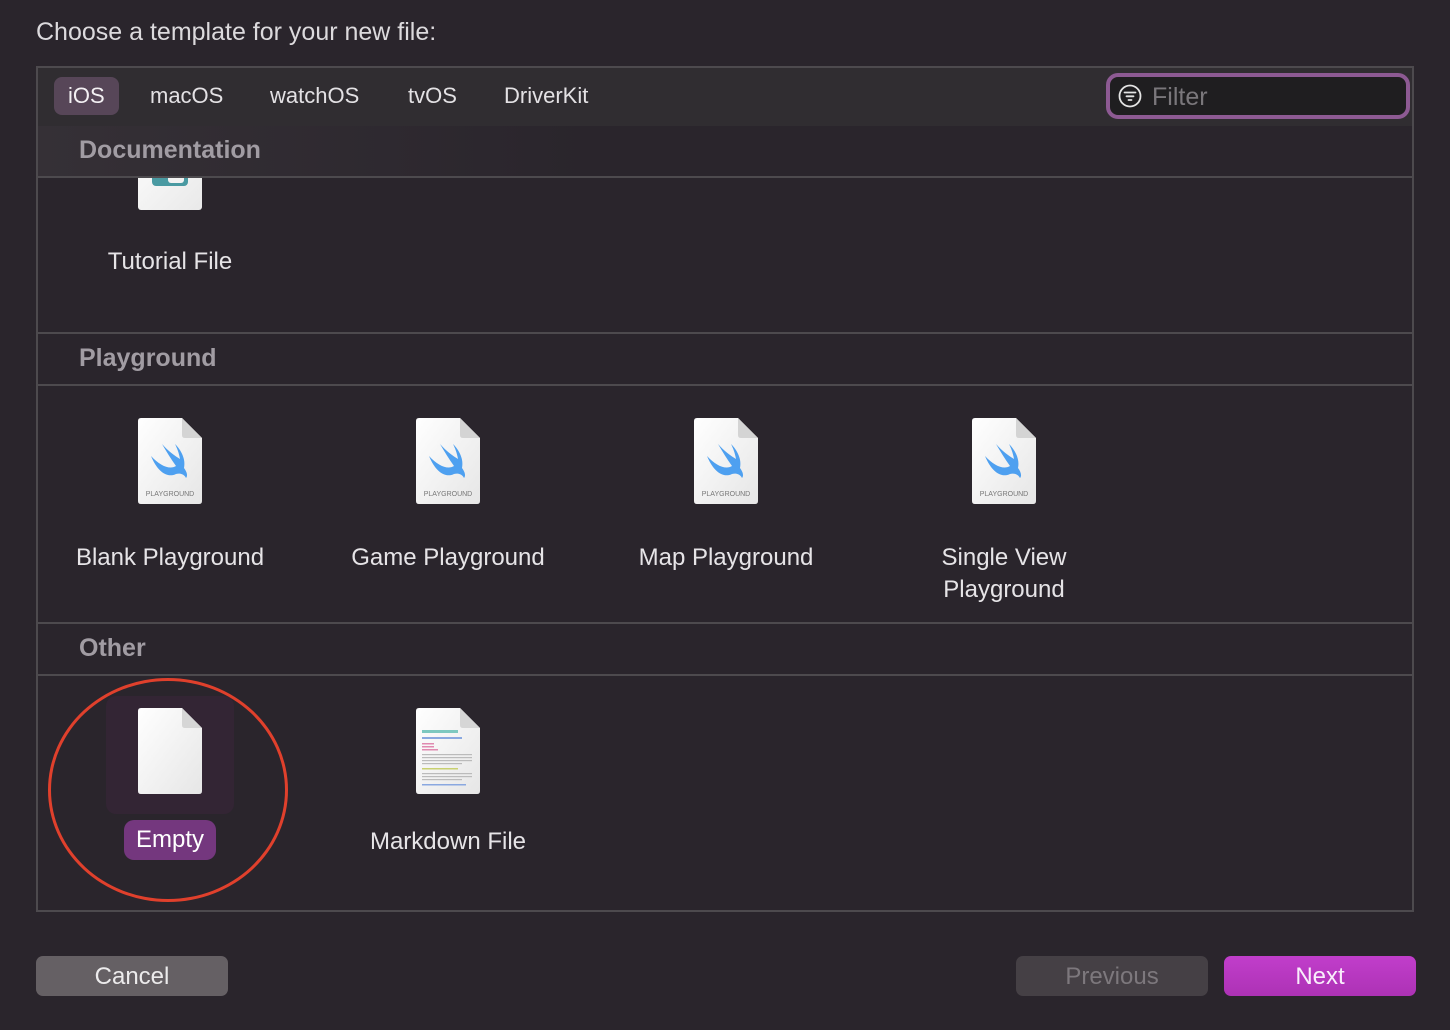 The height and width of the screenshot is (1030, 1450). What do you see at coordinates (186, 96) in the screenshot?
I see `tab-macos: macOS` at bounding box center [186, 96].